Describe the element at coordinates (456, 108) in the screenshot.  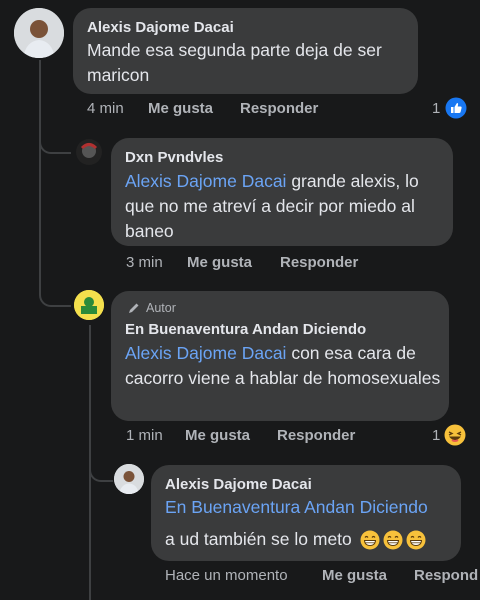
I see `like-icon` at that location.